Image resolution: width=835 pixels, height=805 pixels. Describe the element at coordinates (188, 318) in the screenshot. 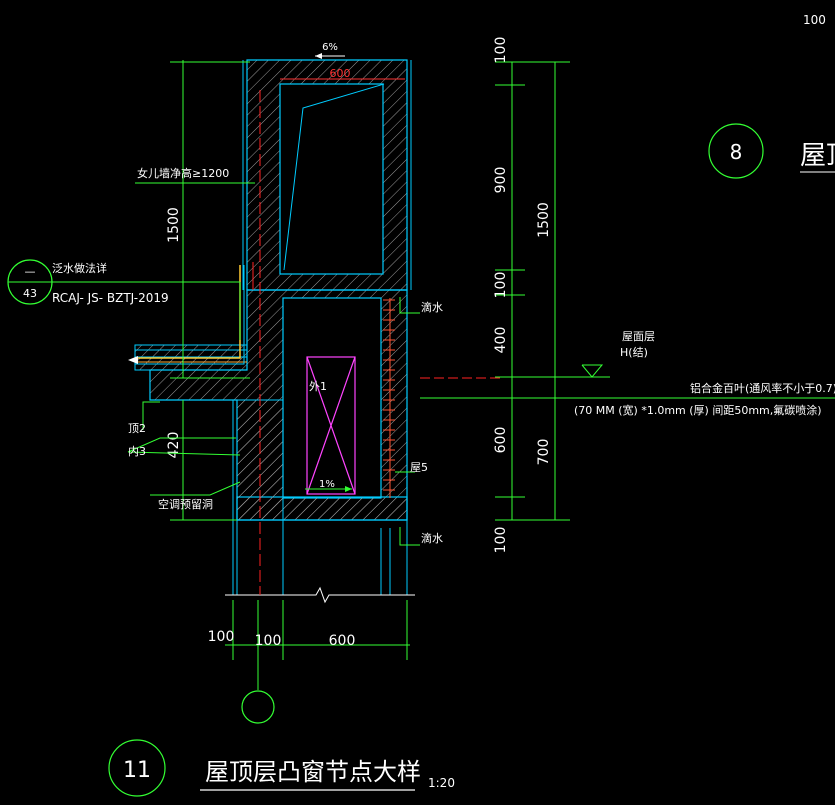

I see `roof-layers` at that location.